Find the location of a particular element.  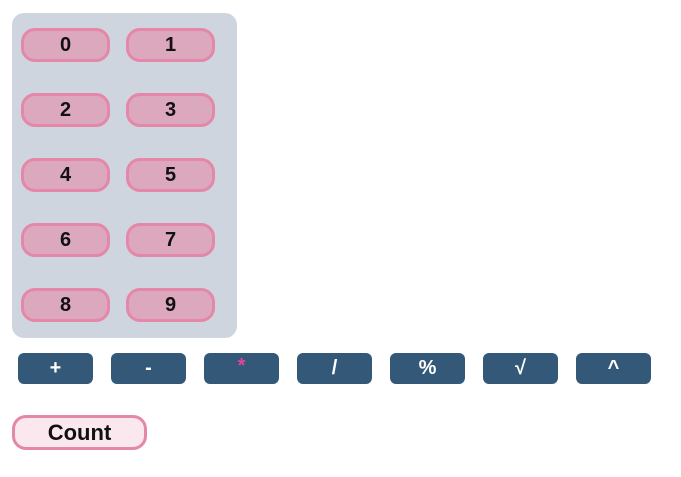

modulo-button: % is located at coordinates (427, 368).